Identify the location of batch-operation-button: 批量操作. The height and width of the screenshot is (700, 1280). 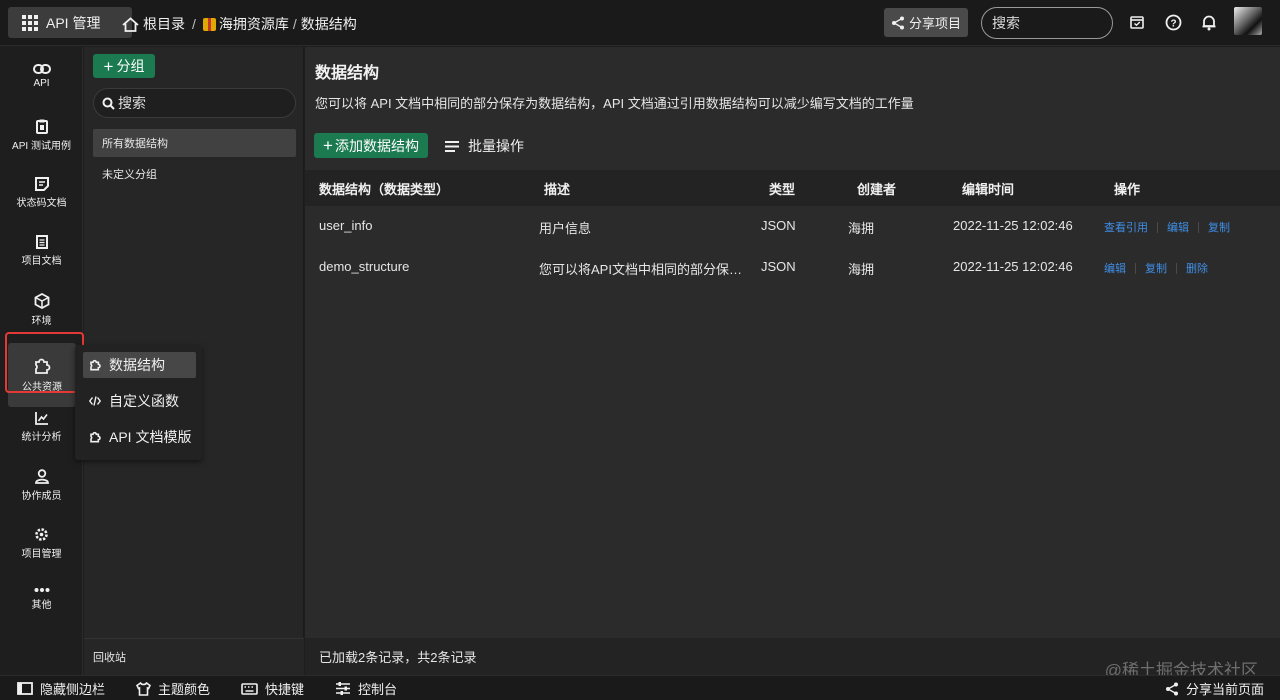
(484, 146).